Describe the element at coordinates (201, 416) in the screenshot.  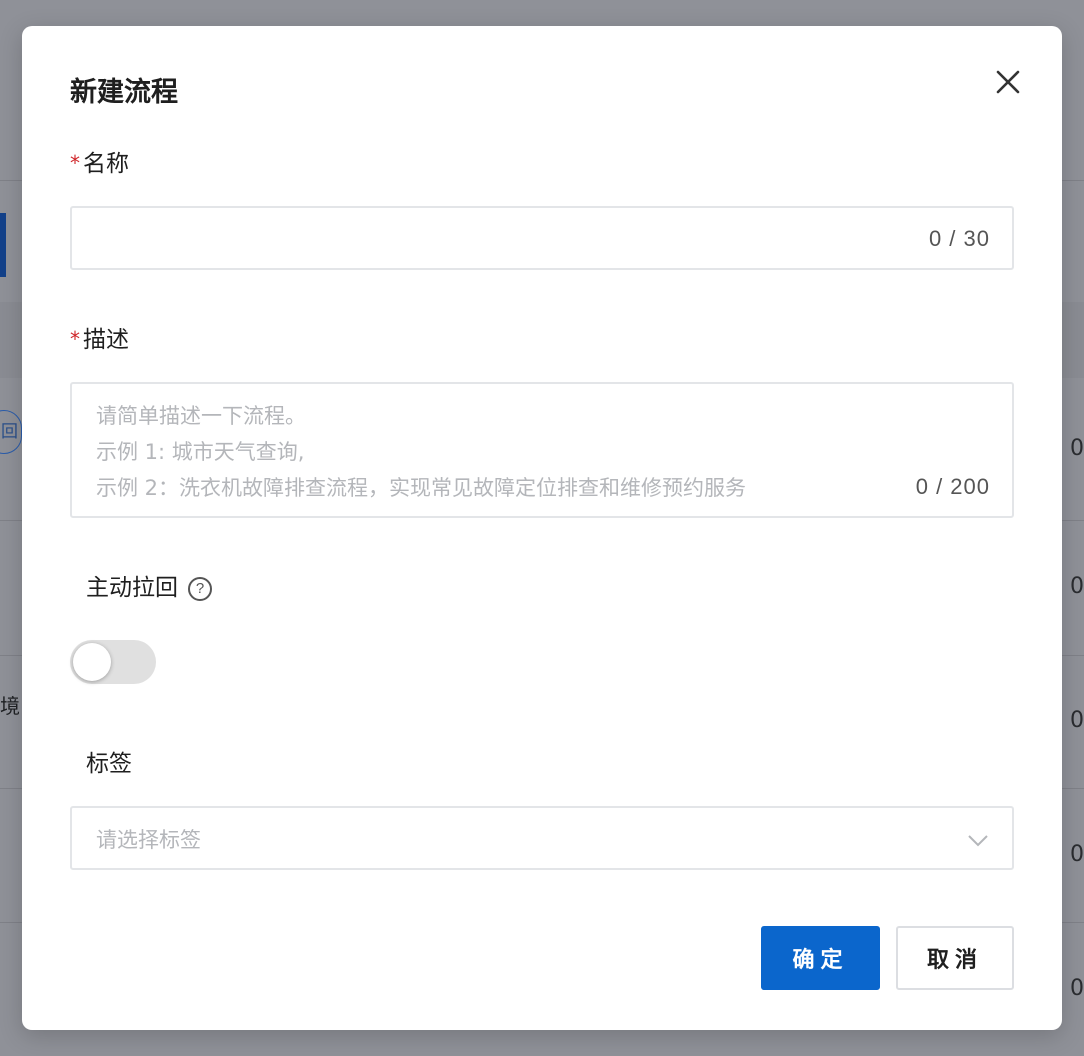
I see `placeholder-line: 请简单描述一下流程。` at that location.